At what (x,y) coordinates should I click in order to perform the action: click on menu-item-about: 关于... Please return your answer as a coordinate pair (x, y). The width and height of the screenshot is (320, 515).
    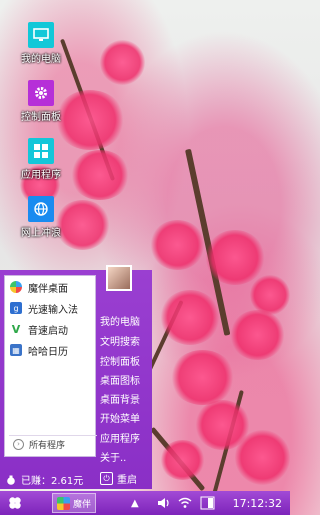
    Looking at the image, I should click on (113, 456).